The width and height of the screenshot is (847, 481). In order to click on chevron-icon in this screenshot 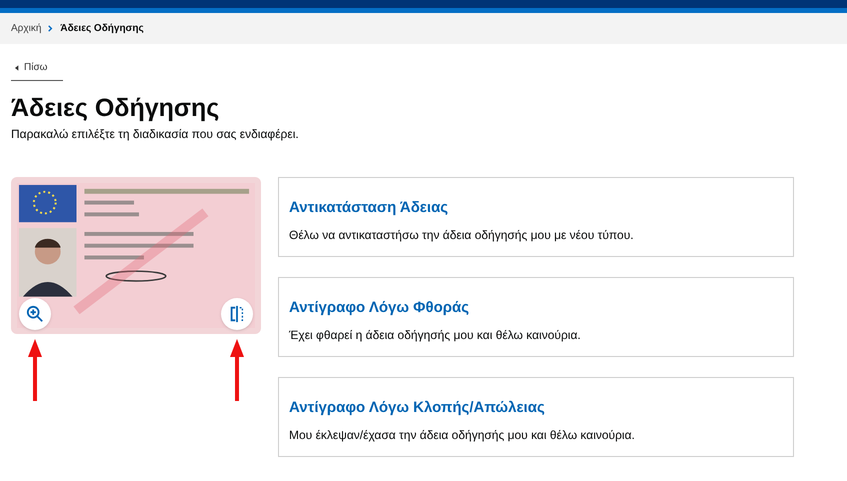, I will do `click(50, 28)`.